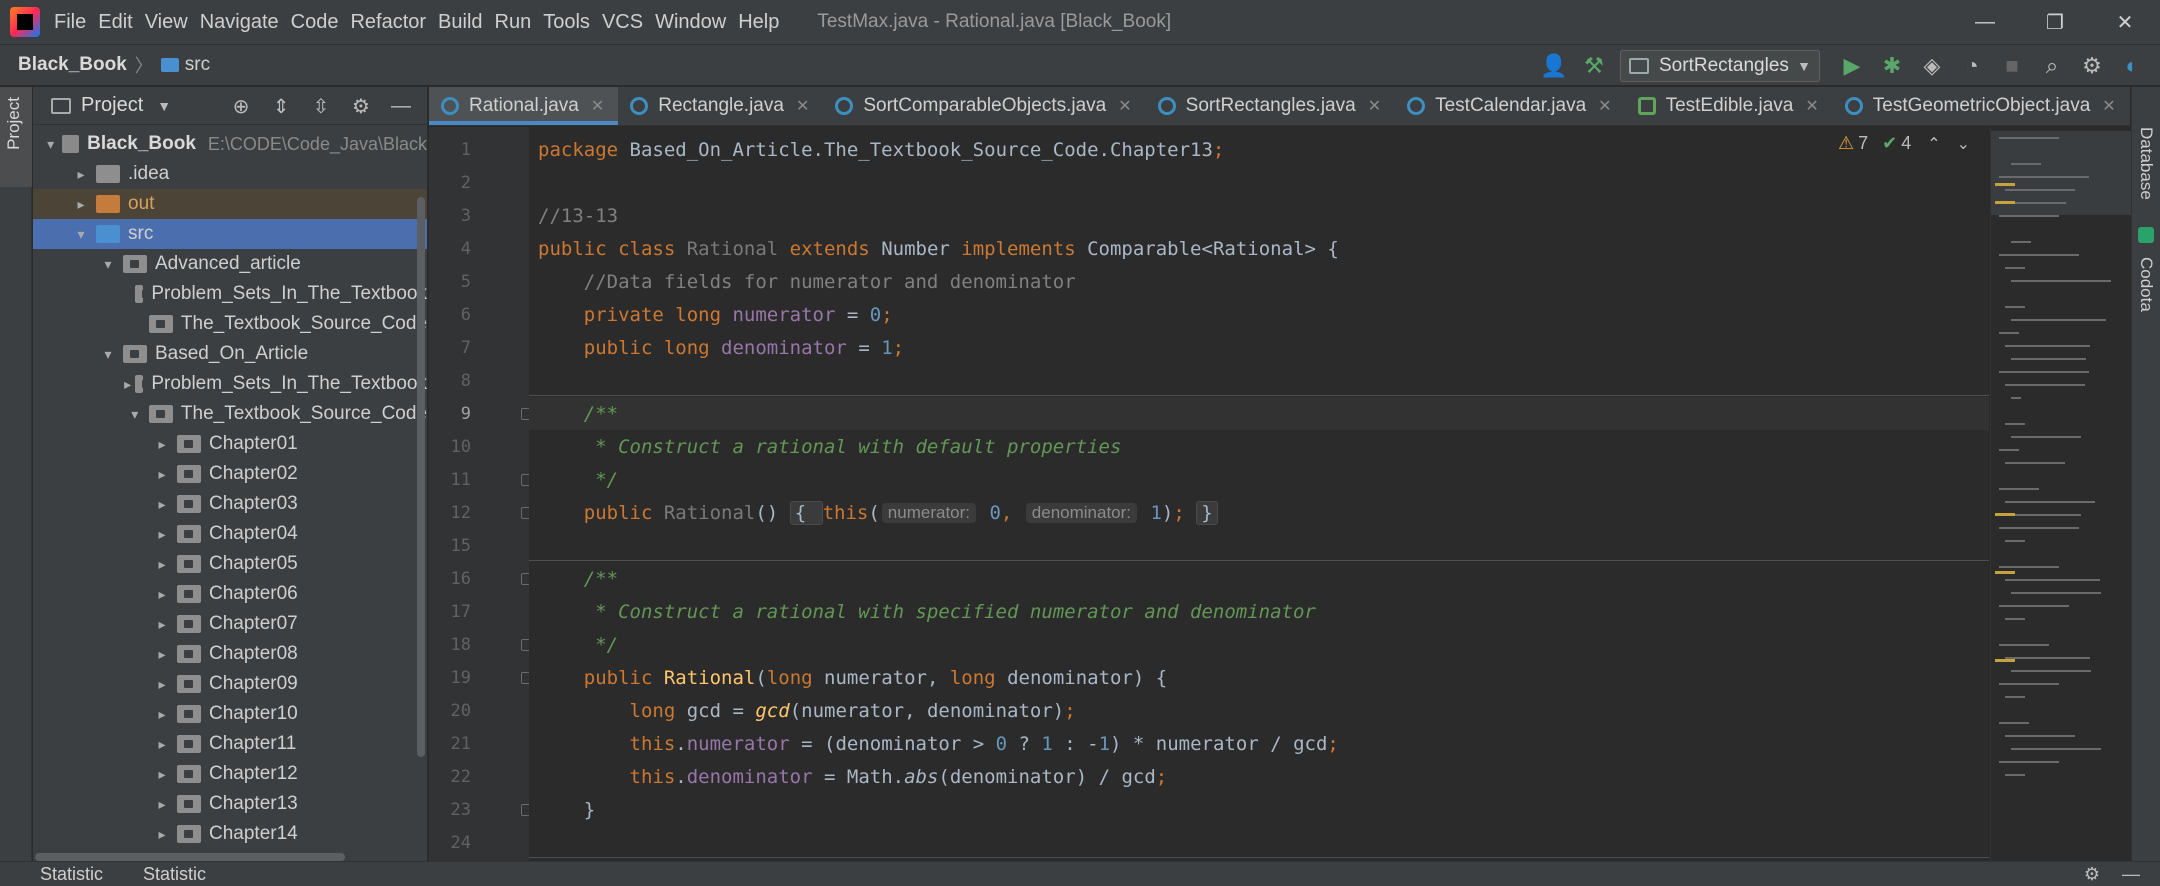 Image resolution: width=2160 pixels, height=886 pixels. What do you see at coordinates (230, 744) in the screenshot?
I see `tree-item-chapter11: ▸ Chapter11` at bounding box center [230, 744].